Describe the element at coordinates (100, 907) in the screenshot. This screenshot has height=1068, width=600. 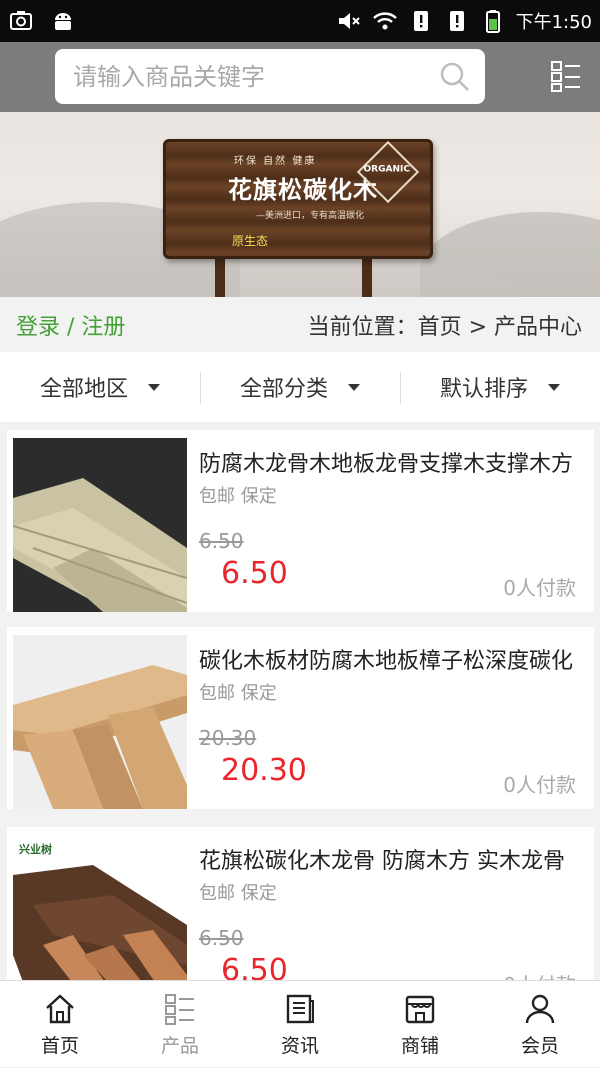
I see `product-image: 兴业树` at that location.